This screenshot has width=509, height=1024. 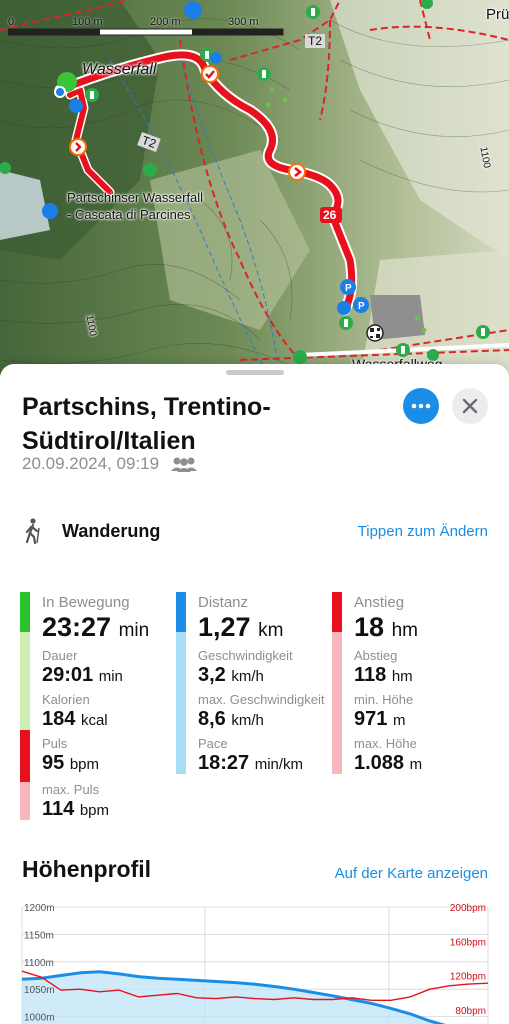 What do you see at coordinates (386, 620) in the screenshot?
I see `stat-ascent: Anstieg 18 hm` at bounding box center [386, 620].